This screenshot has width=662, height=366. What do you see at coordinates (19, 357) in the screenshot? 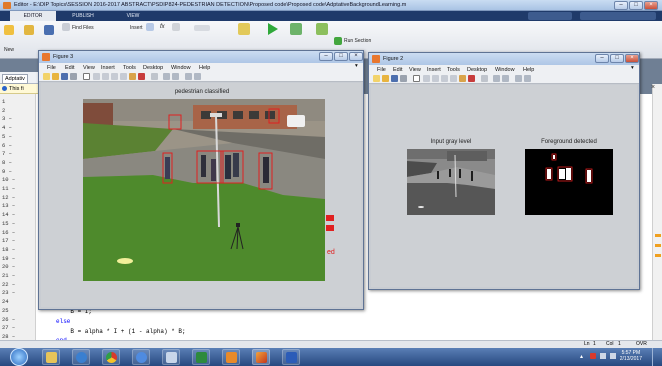
I see `start-orb-icon` at bounding box center [19, 357].